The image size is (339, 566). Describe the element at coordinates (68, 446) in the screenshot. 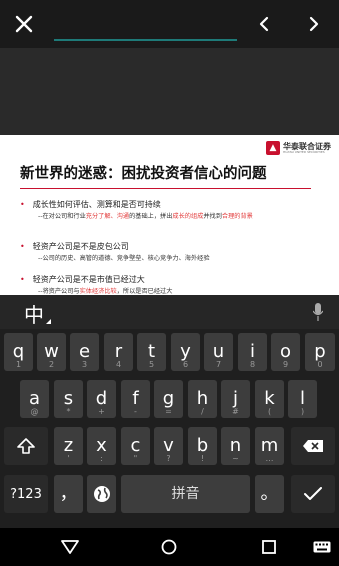

I see `key-z: z '` at that location.